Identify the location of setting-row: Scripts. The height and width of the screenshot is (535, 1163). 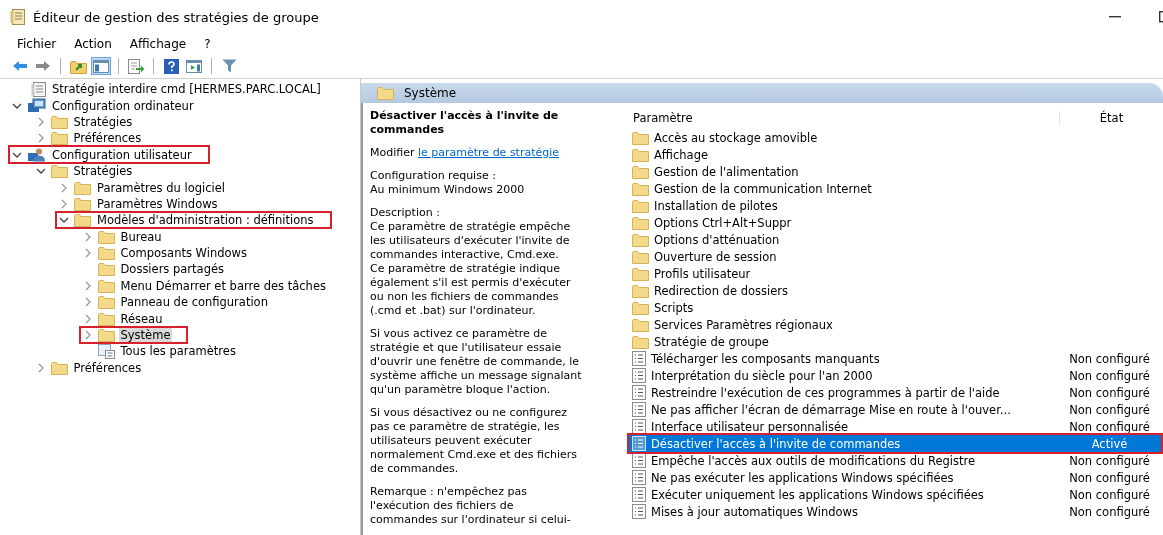
(895, 307).